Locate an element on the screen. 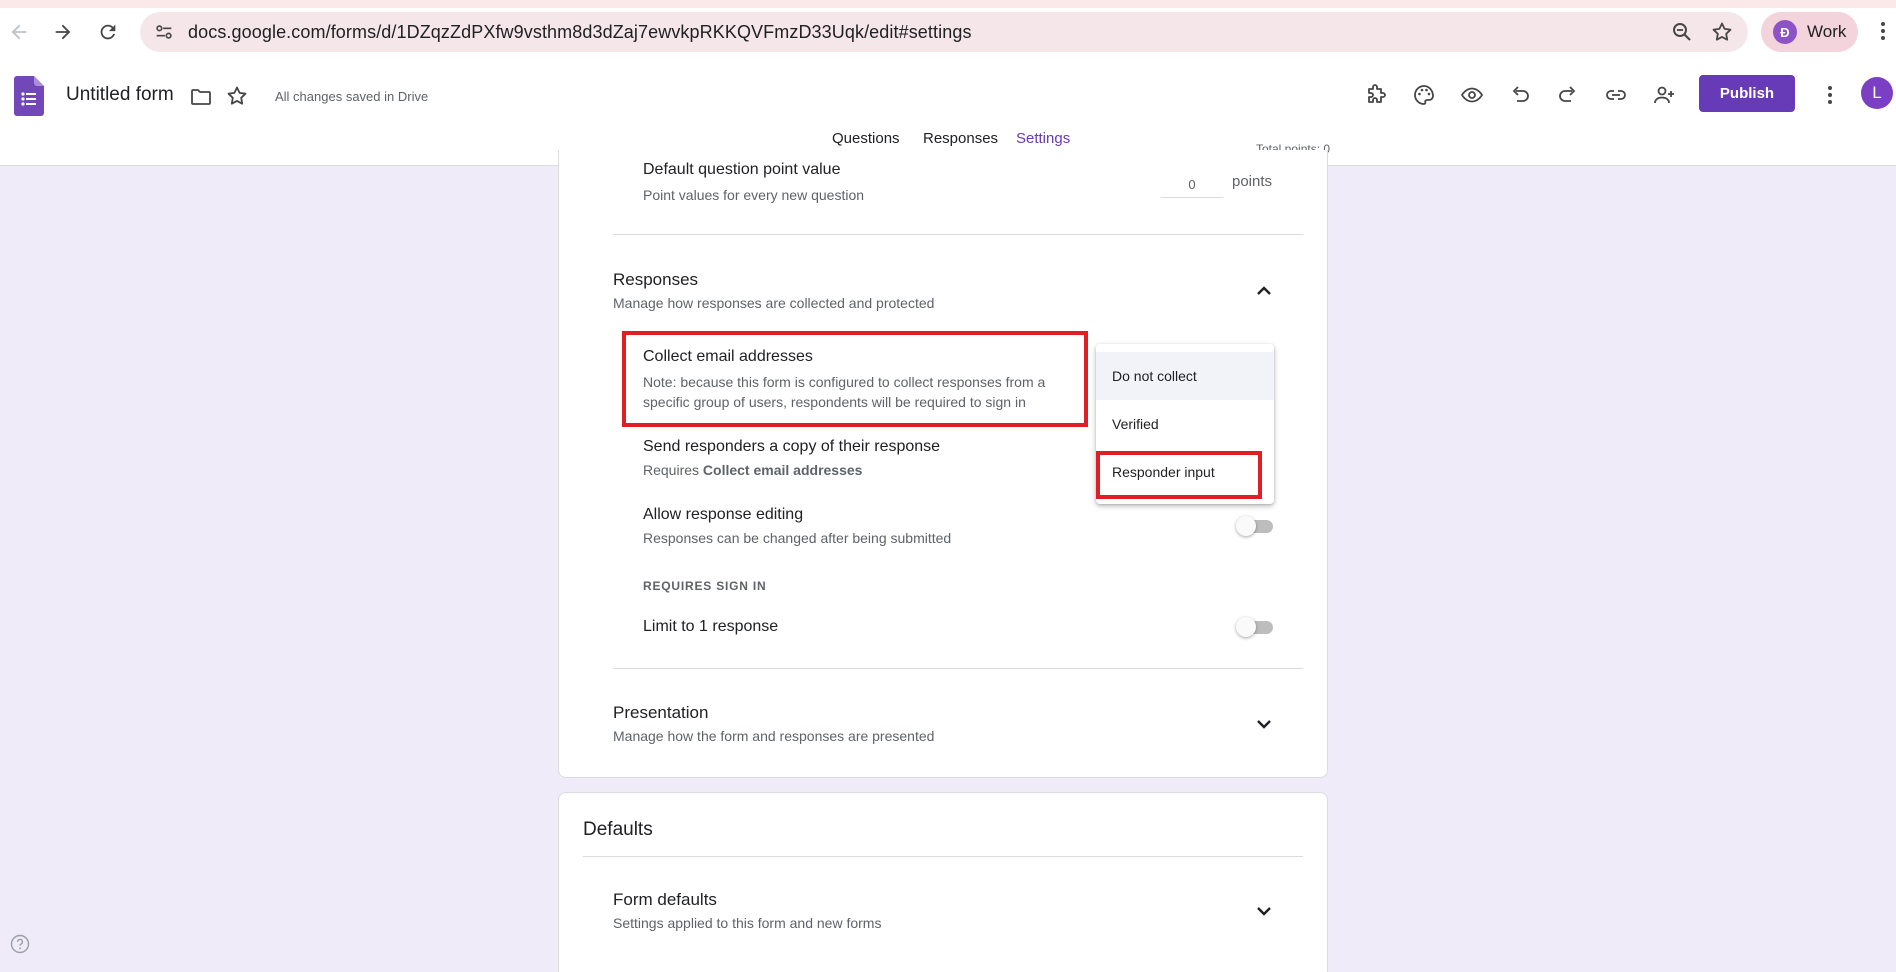 The image size is (1896, 972). person-add-icon is located at coordinates (1664, 95).